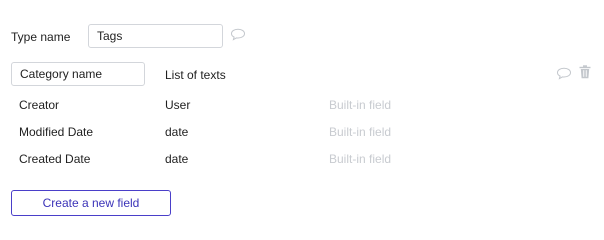 The width and height of the screenshot is (604, 240). What do you see at coordinates (178, 105) in the screenshot?
I see `field-type: User` at bounding box center [178, 105].